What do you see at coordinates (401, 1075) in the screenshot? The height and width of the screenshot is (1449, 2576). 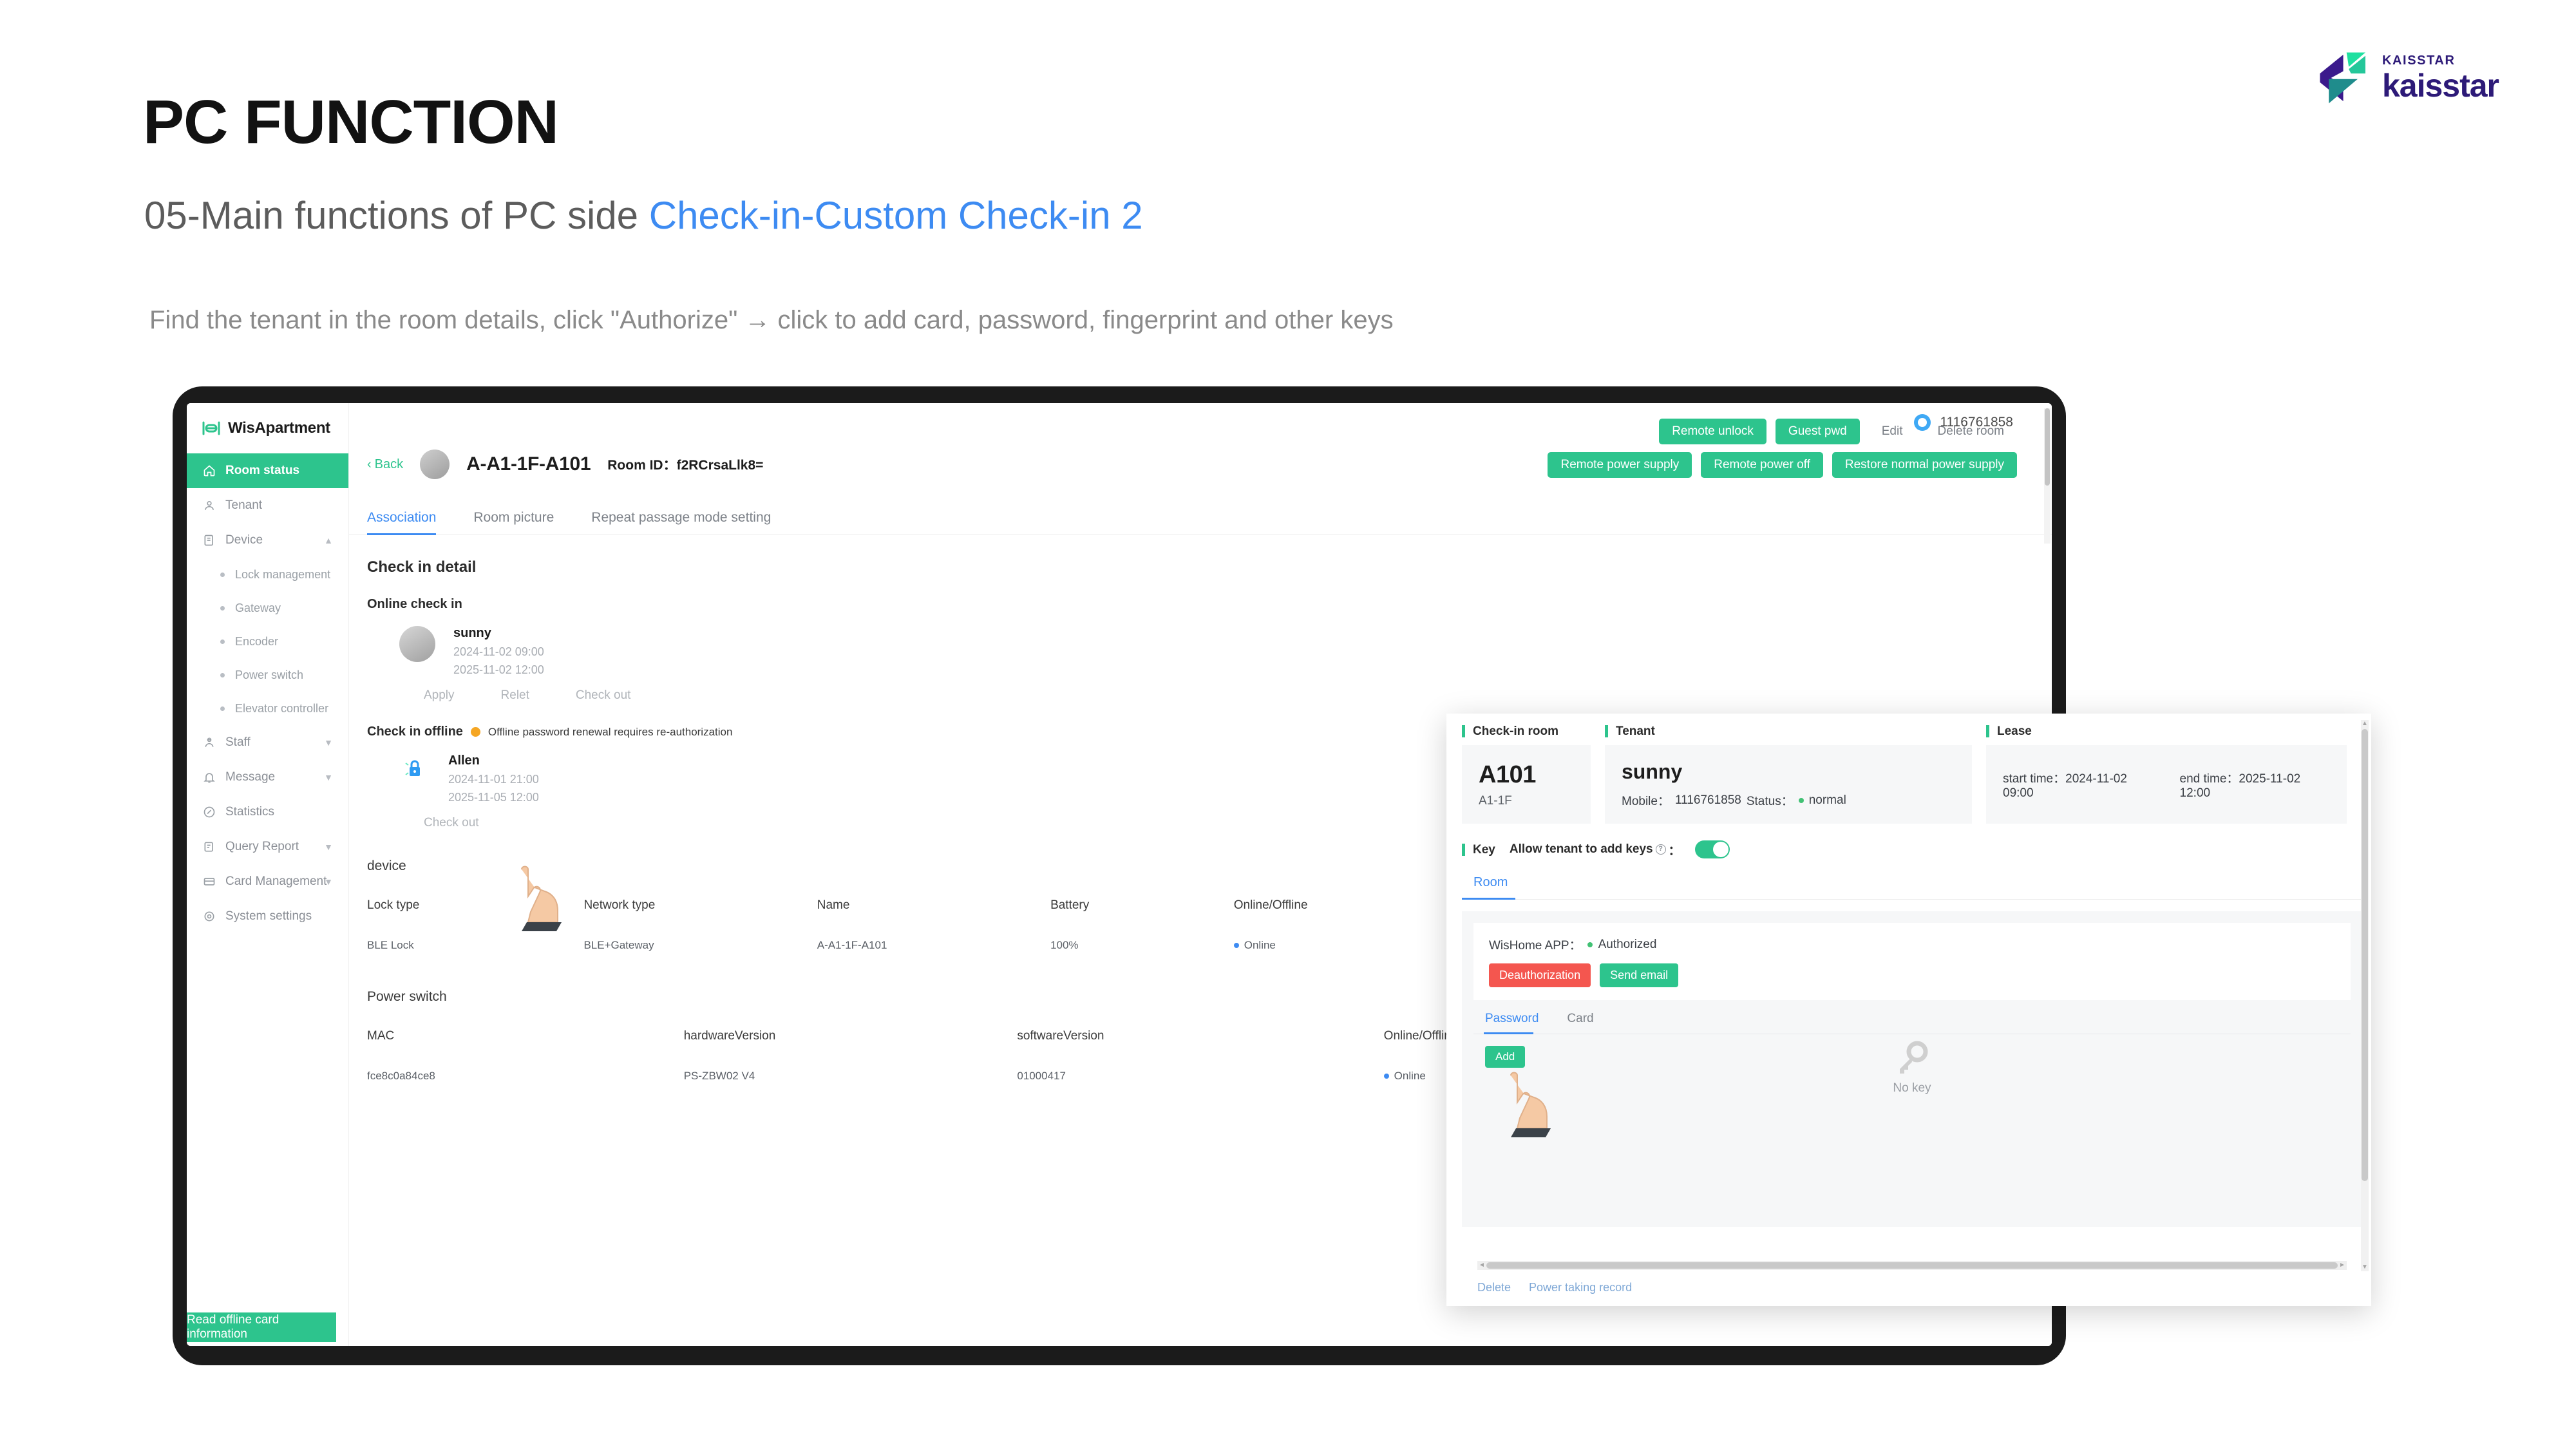 I see `cell-mac: fce8c0a84ce8` at bounding box center [401, 1075].